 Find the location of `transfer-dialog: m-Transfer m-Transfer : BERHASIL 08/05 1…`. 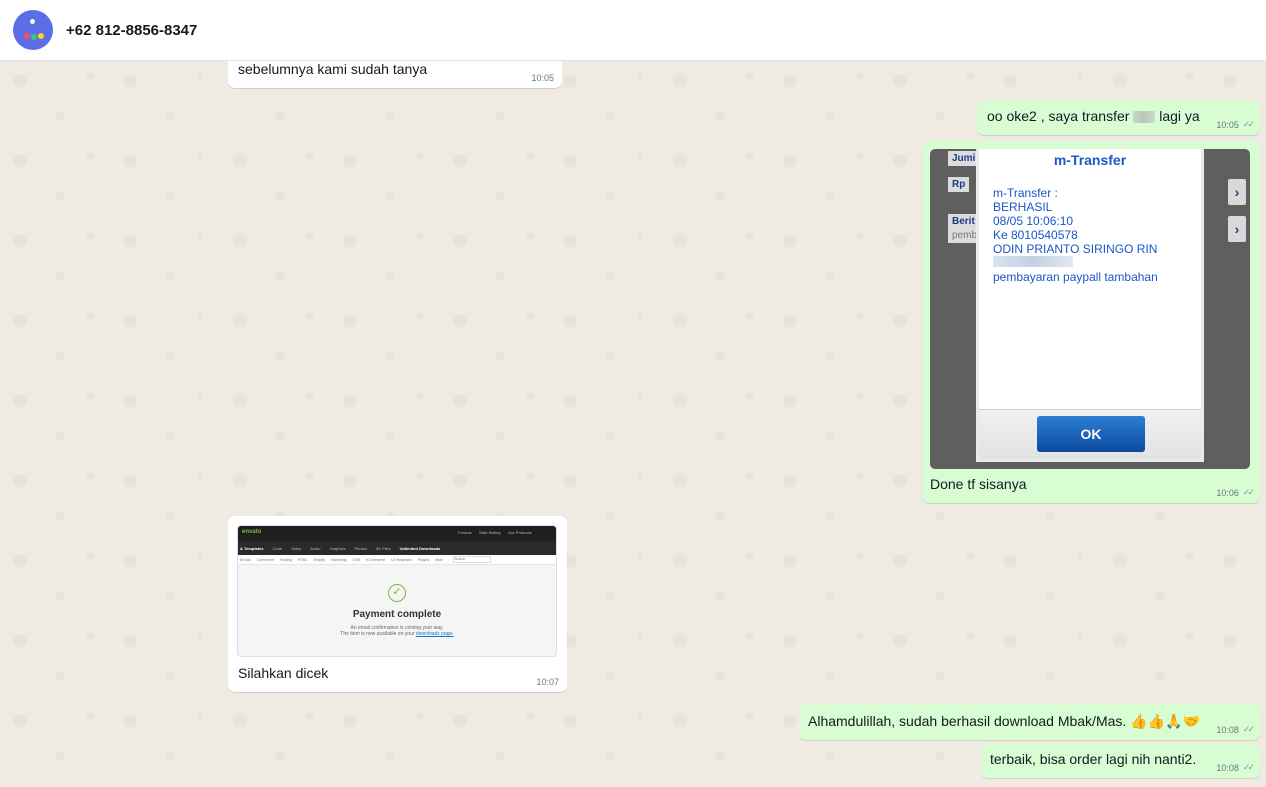

transfer-dialog: m-Transfer m-Transfer : BERHASIL 08/05 1… is located at coordinates (1090, 305).